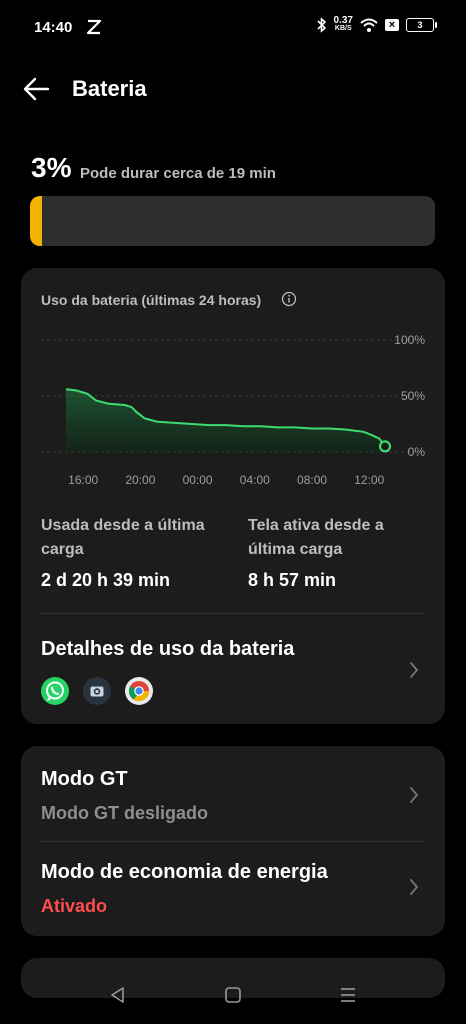 The width and height of the screenshot is (466, 1024). What do you see at coordinates (292, 580) in the screenshot?
I see `screen-on-value: 8 h 57 min` at bounding box center [292, 580].